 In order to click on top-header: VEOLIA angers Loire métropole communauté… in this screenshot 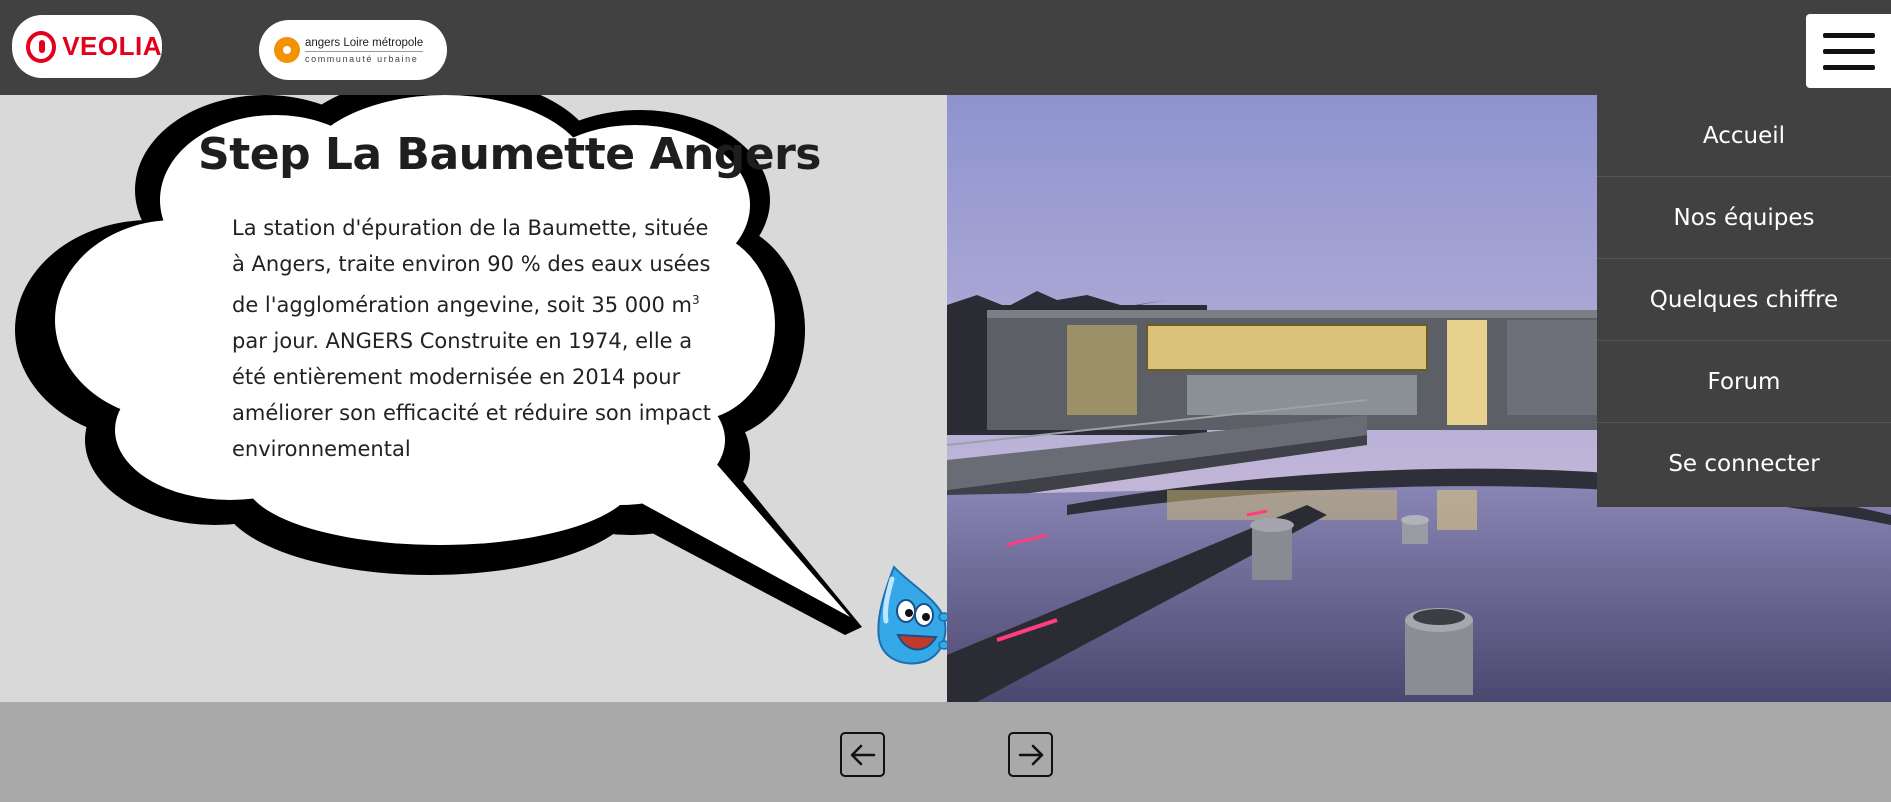, I will do `click(945, 47)`.